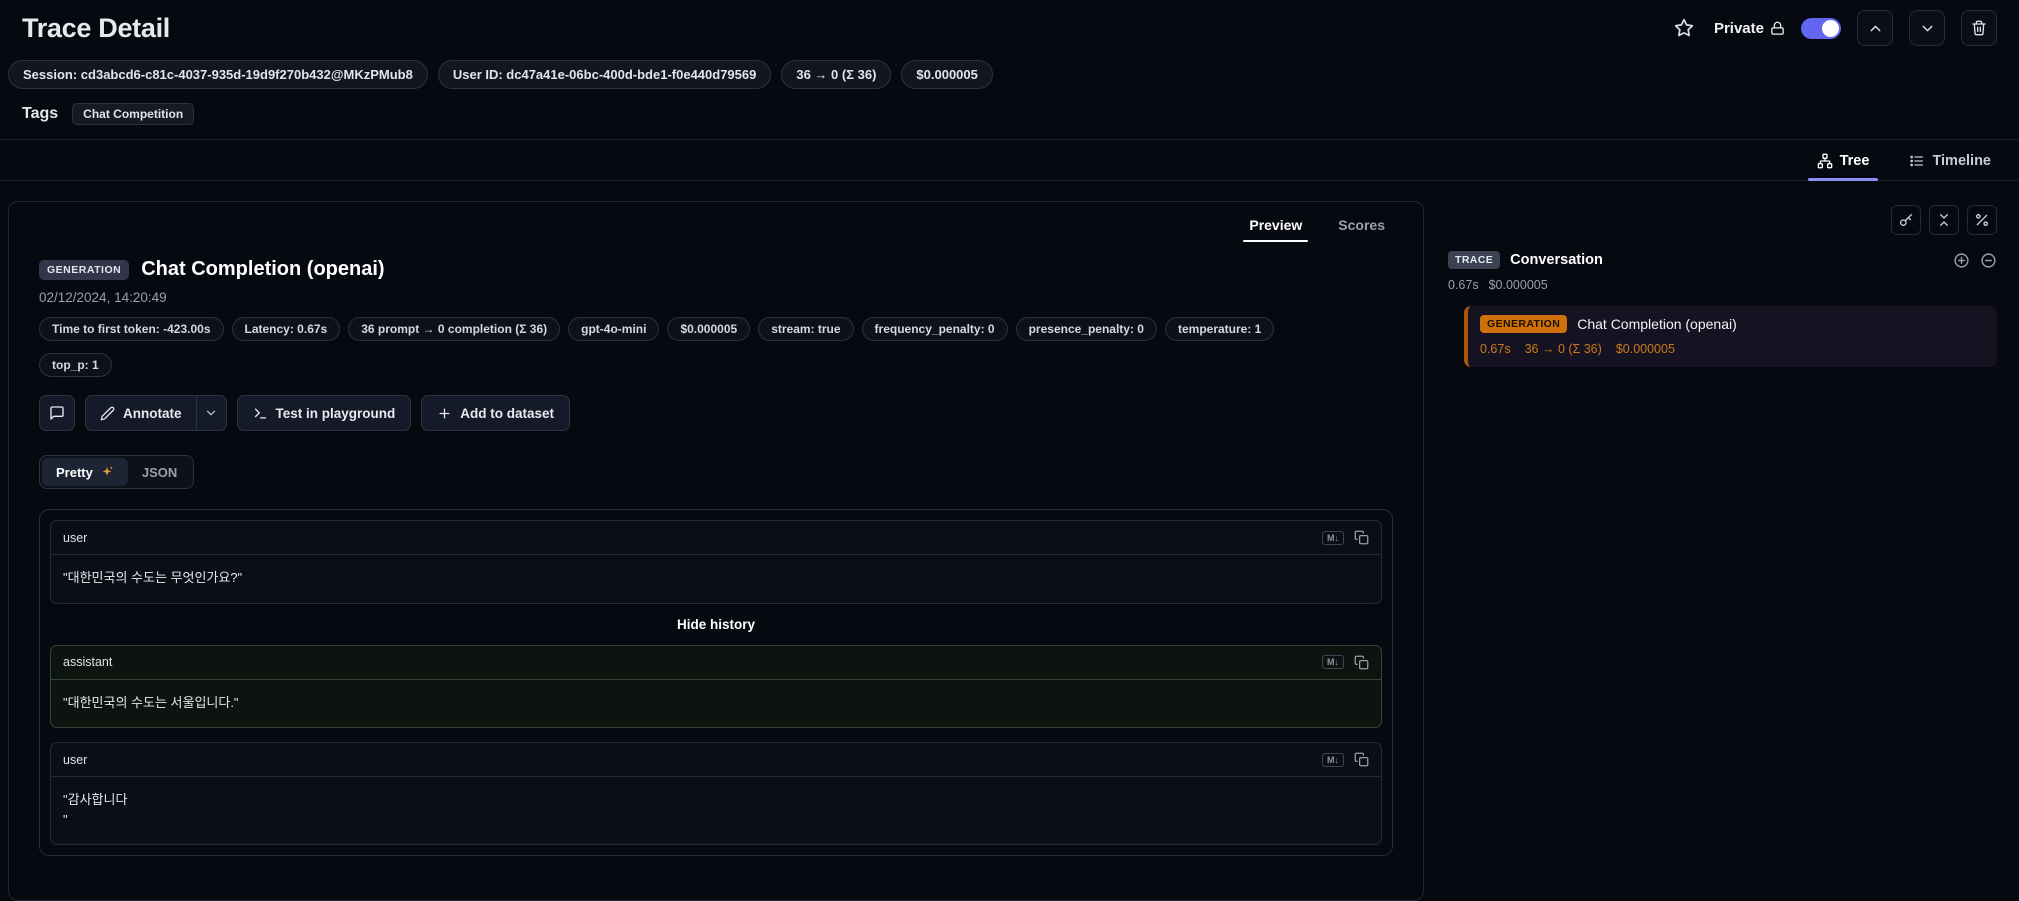  I want to click on trash-icon, so click(1979, 28).